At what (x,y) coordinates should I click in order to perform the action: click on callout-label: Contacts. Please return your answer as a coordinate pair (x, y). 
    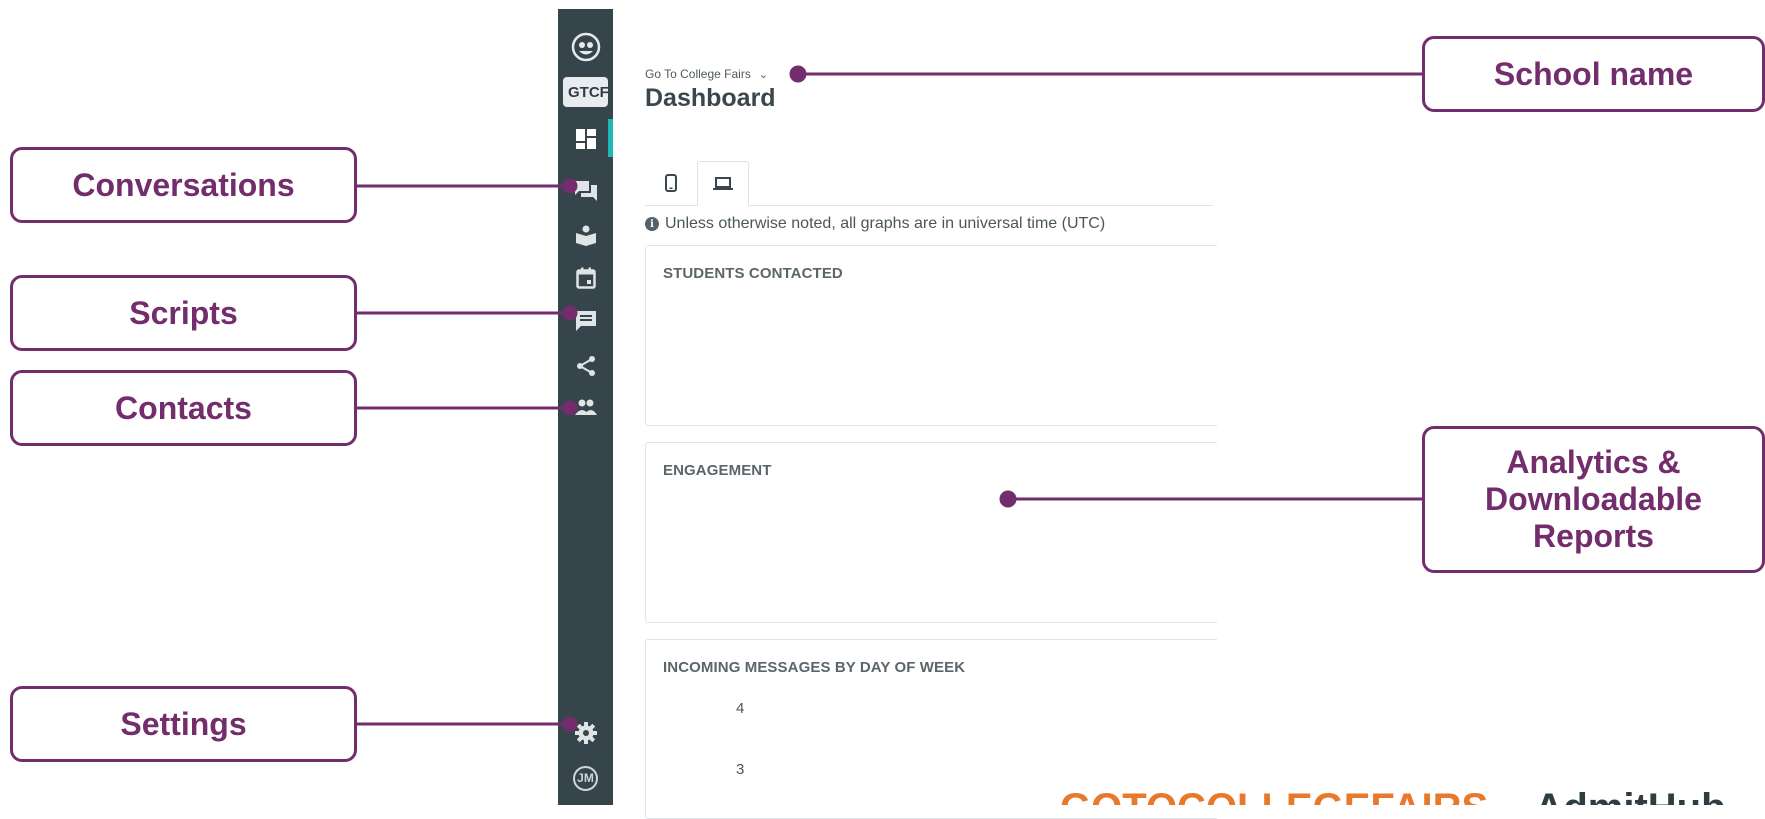
    Looking at the image, I should click on (183, 407).